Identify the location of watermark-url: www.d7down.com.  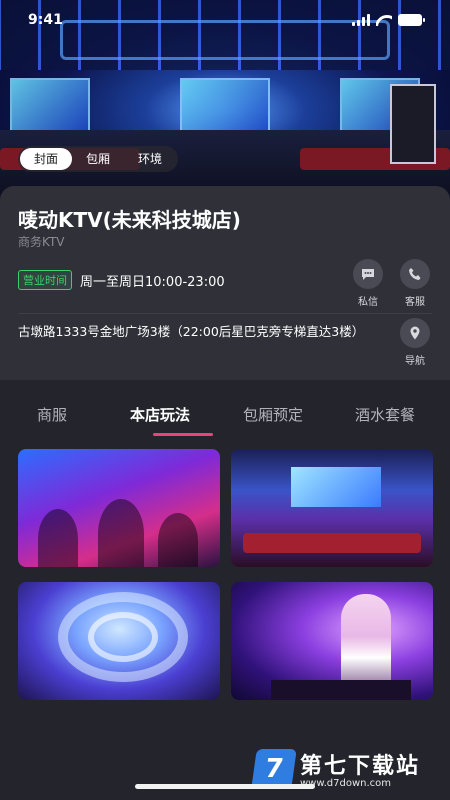
(346, 783).